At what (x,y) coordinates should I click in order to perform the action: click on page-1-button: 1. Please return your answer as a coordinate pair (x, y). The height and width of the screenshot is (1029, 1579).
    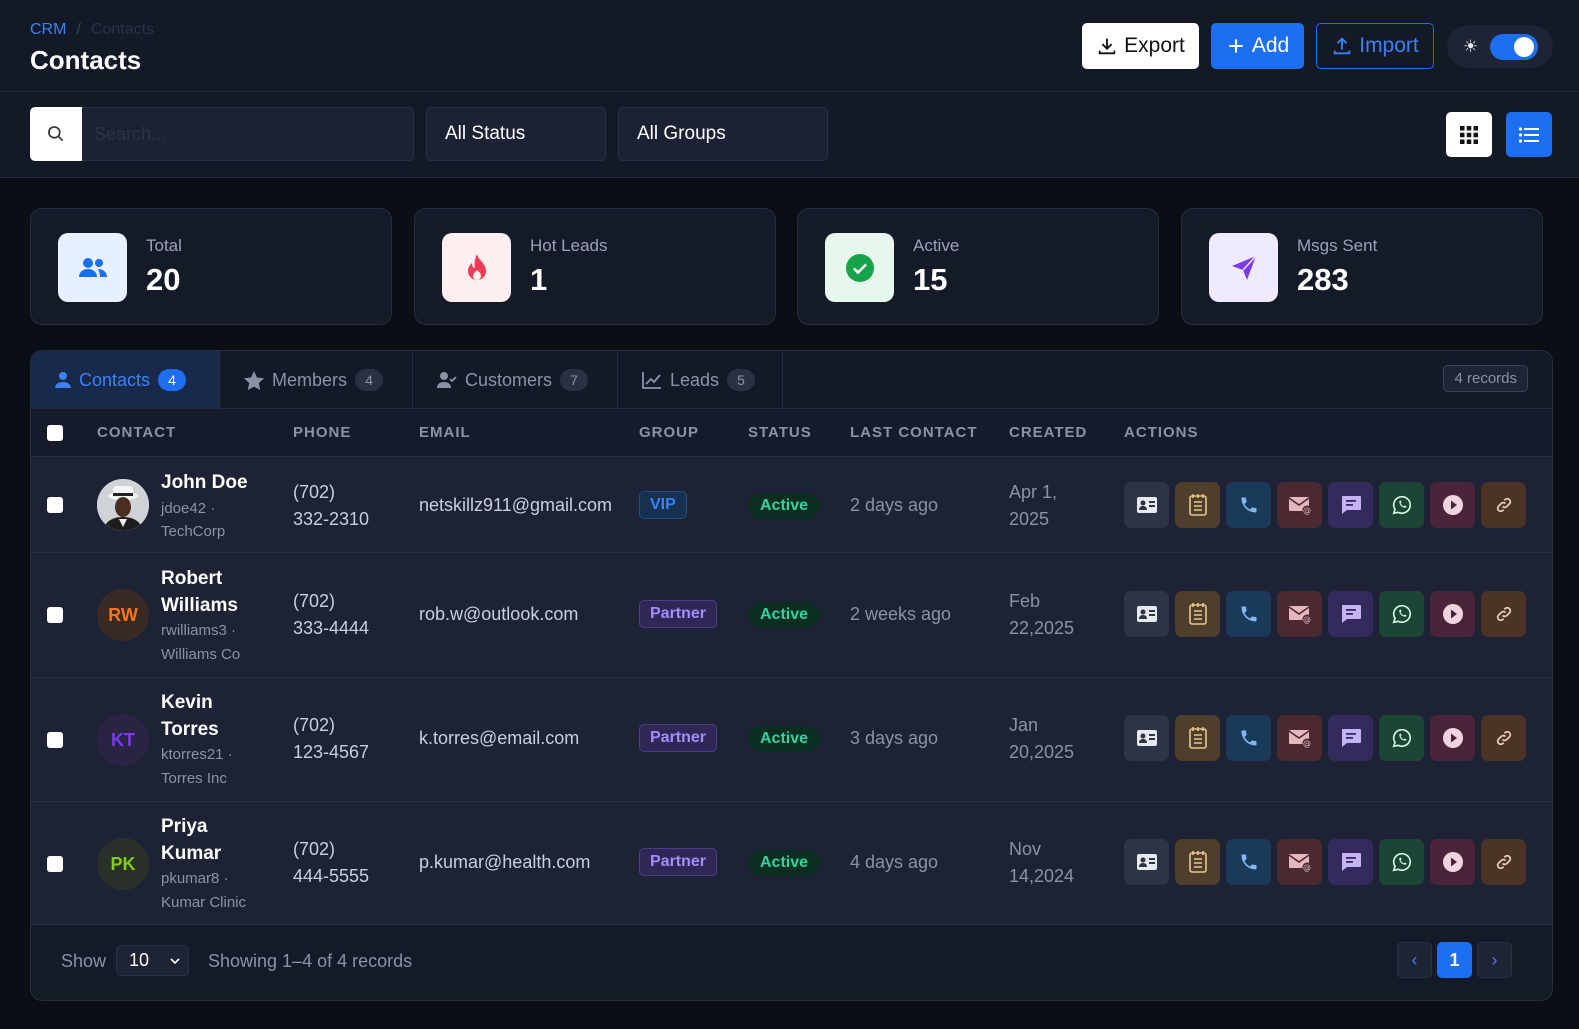
    Looking at the image, I should click on (1454, 960).